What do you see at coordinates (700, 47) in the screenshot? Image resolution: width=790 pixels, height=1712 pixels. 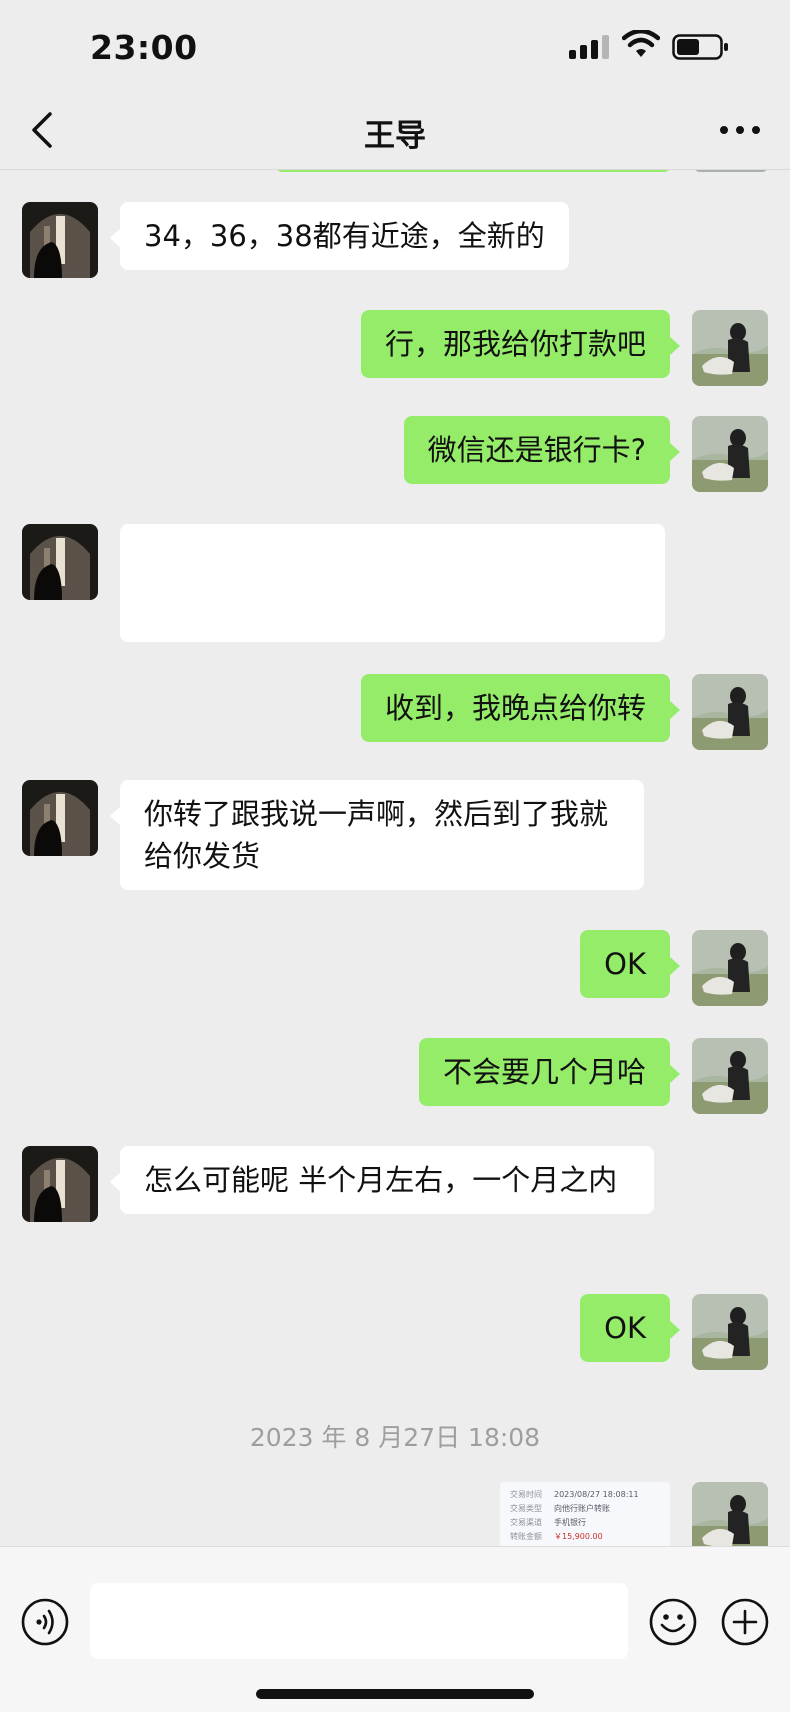 I see `battery-icon` at bounding box center [700, 47].